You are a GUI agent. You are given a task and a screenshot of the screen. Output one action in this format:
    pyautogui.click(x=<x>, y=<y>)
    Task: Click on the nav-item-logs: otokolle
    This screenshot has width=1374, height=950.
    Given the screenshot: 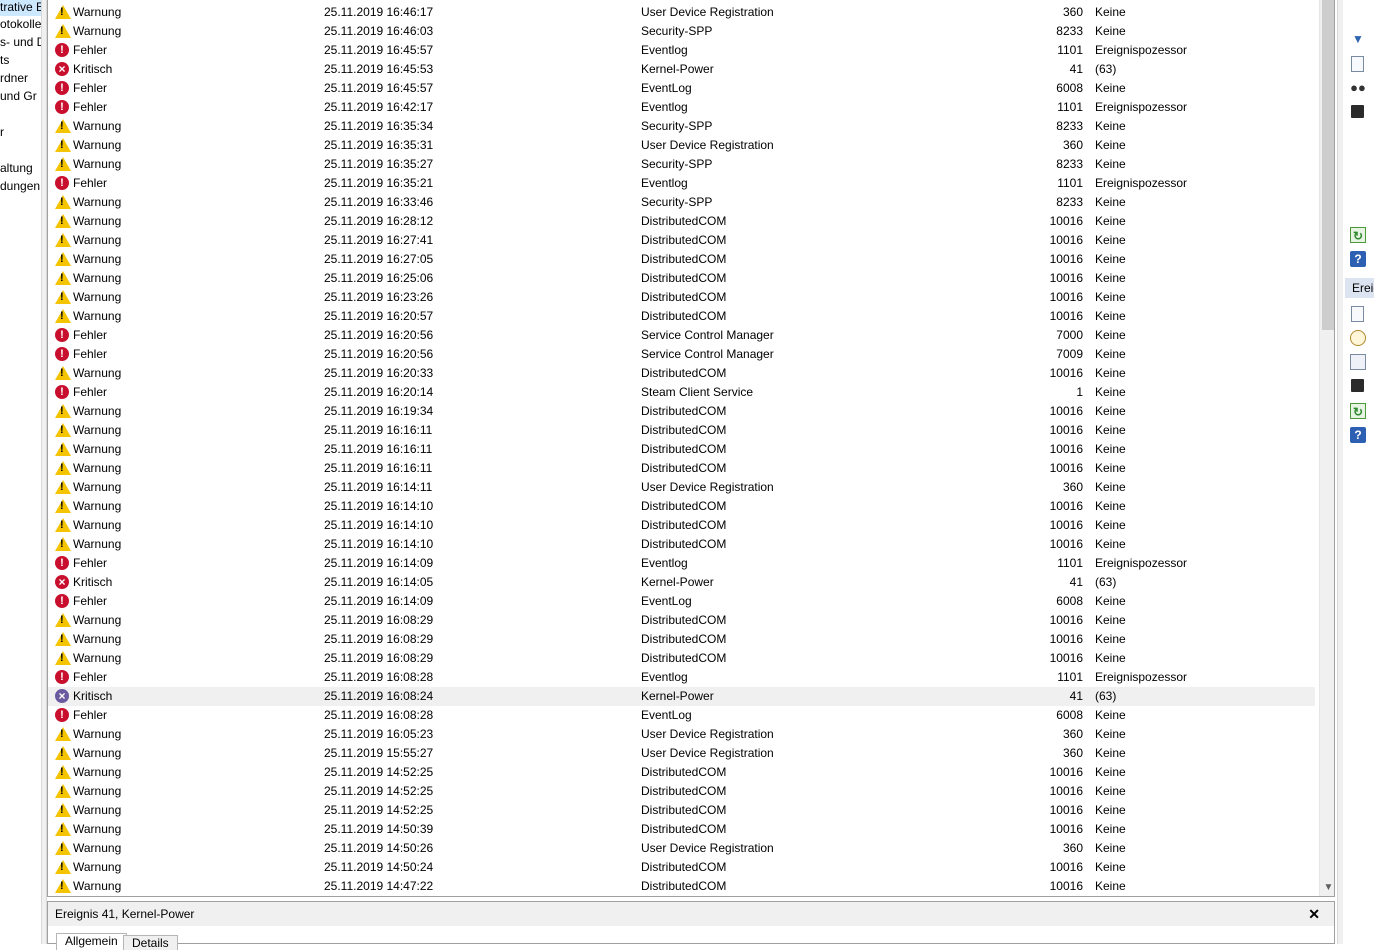 What is the action you would take?
    pyautogui.click(x=20, y=24)
    